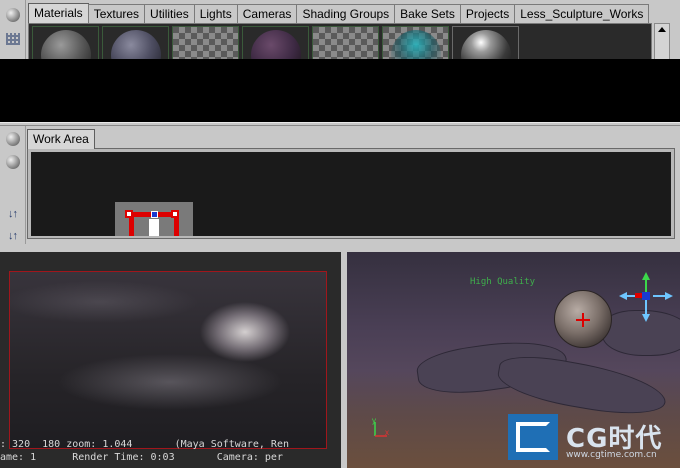 Image resolution: width=680 pixels, height=468 pixels. I want to click on tab-utilities: Utilities, so click(169, 13).